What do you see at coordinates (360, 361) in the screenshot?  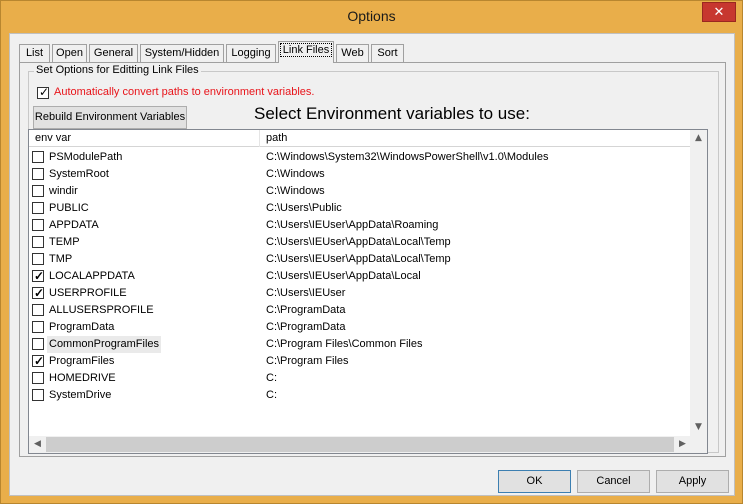 I see `table-row: ProgramFiles C:\Program Files` at bounding box center [360, 361].